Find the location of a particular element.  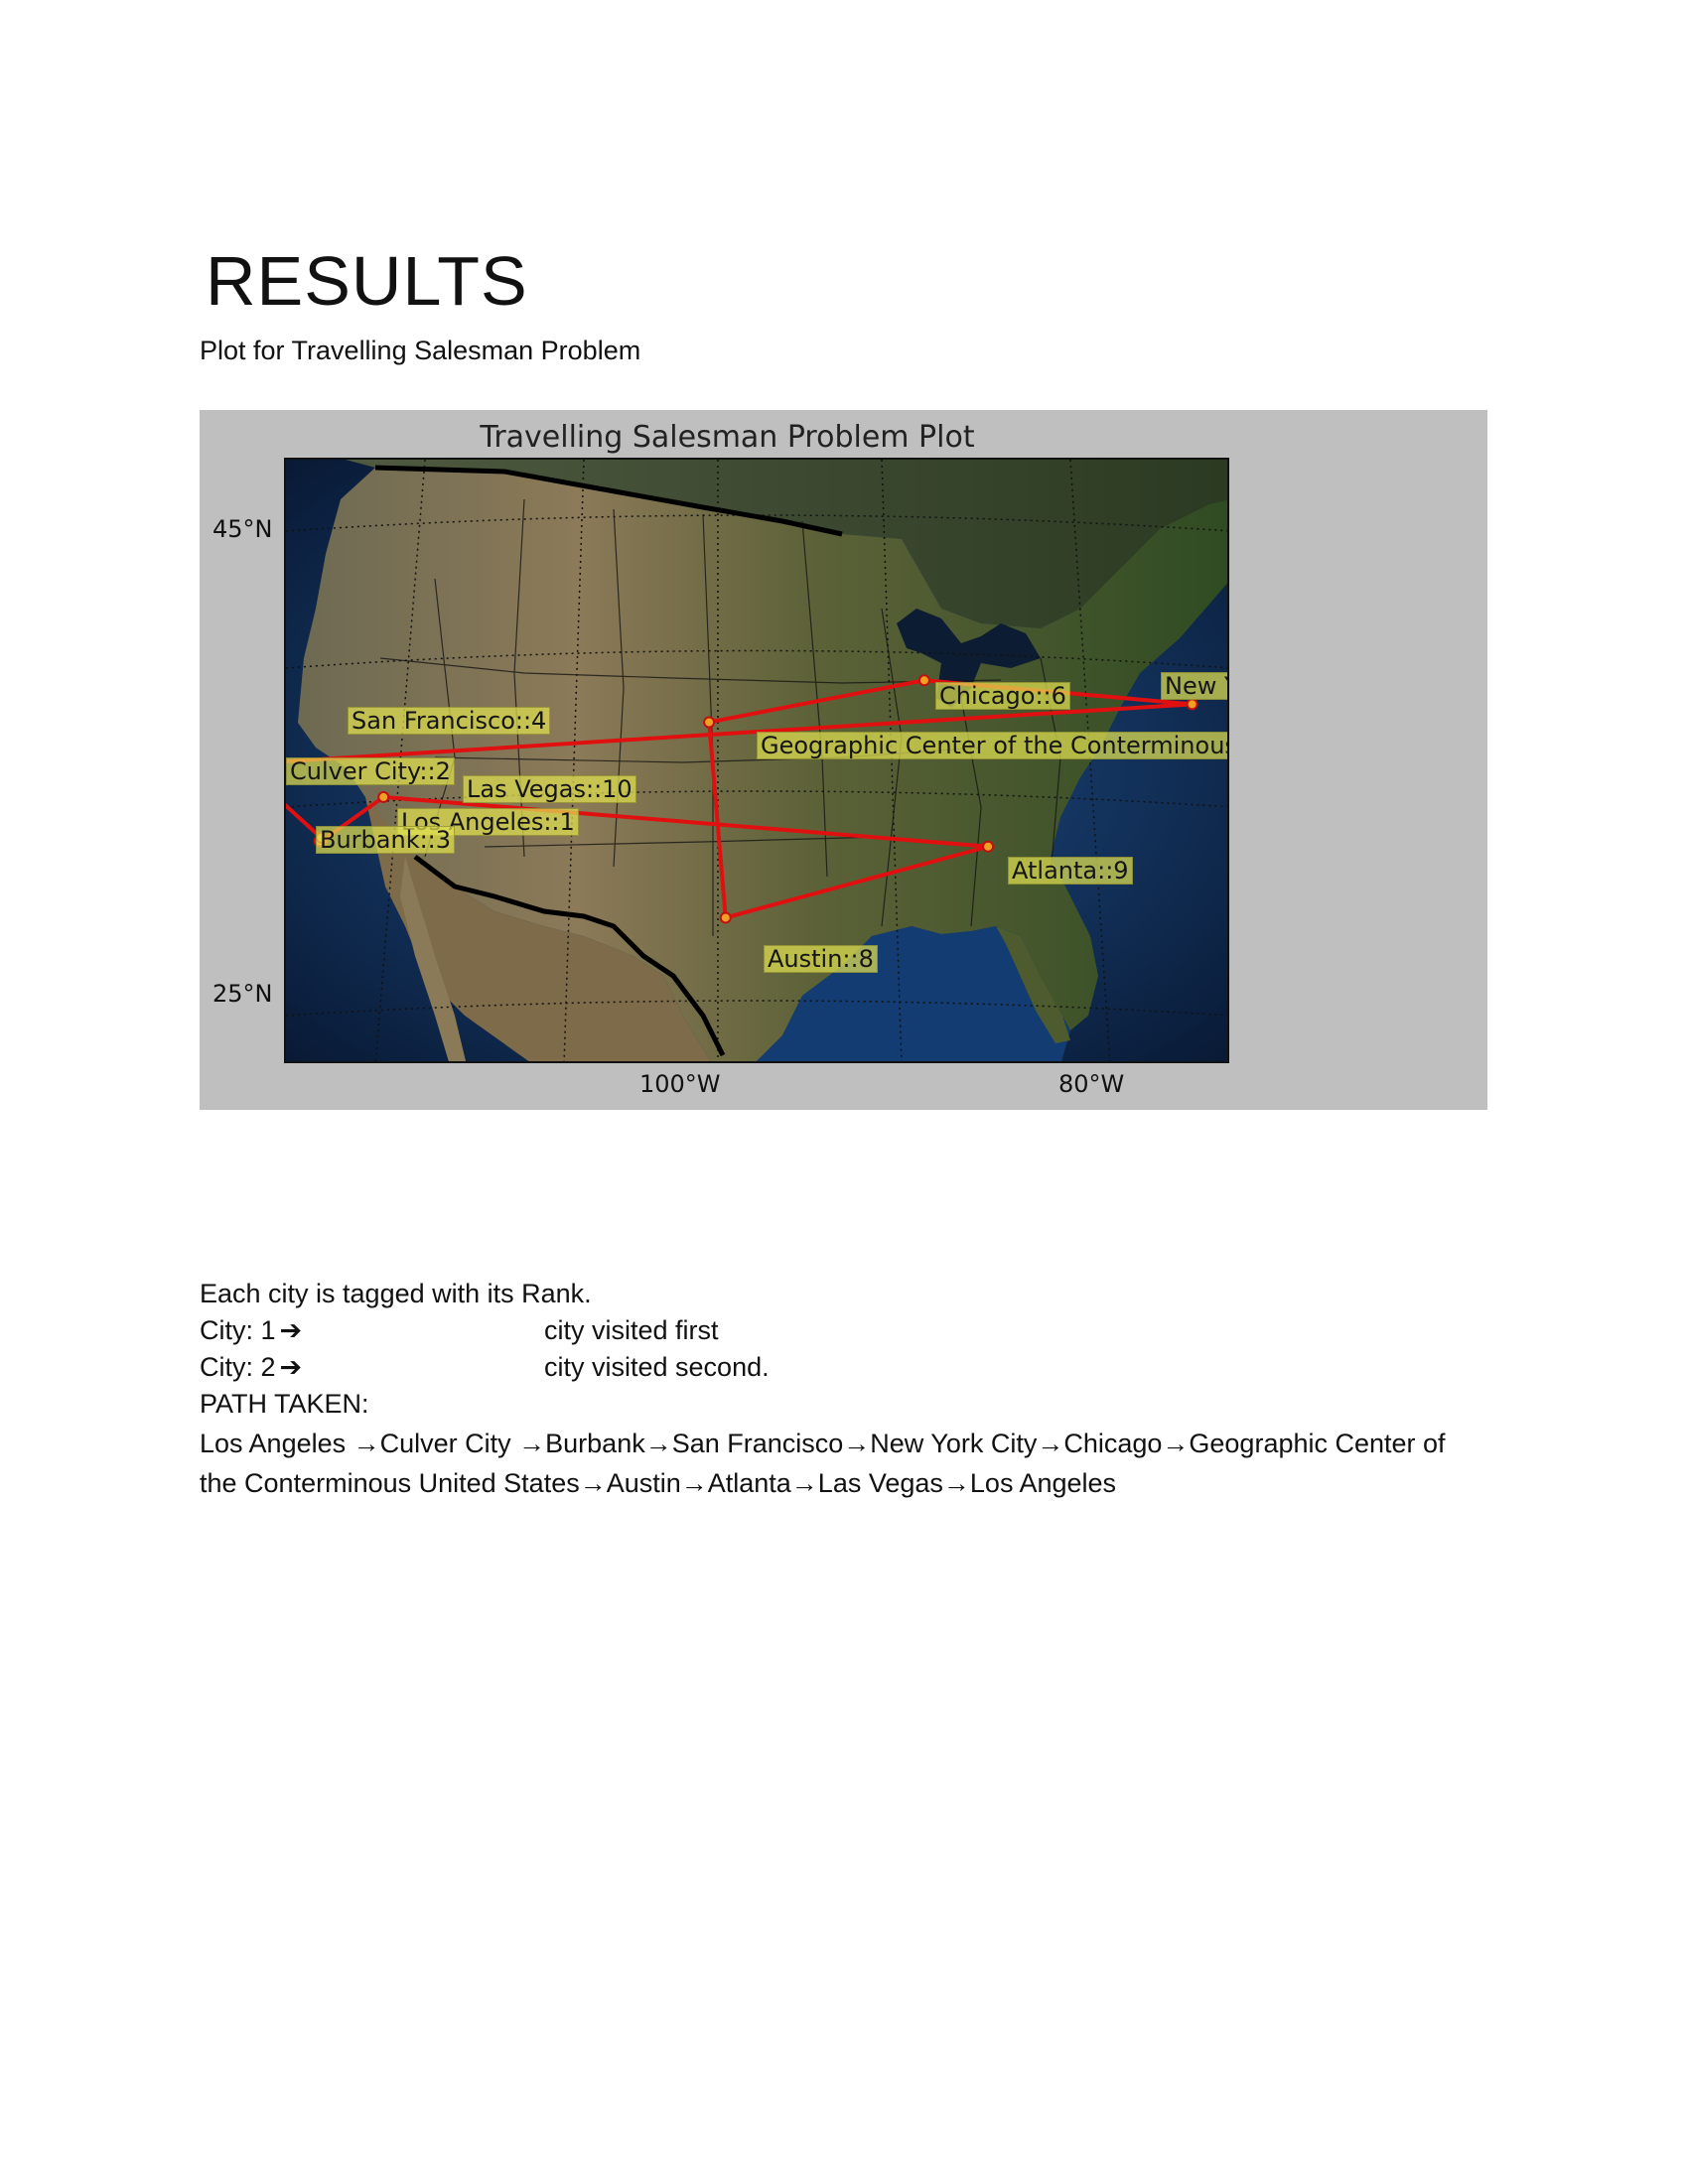

city-label-culver-city: Culver City::2 is located at coordinates (370, 771).